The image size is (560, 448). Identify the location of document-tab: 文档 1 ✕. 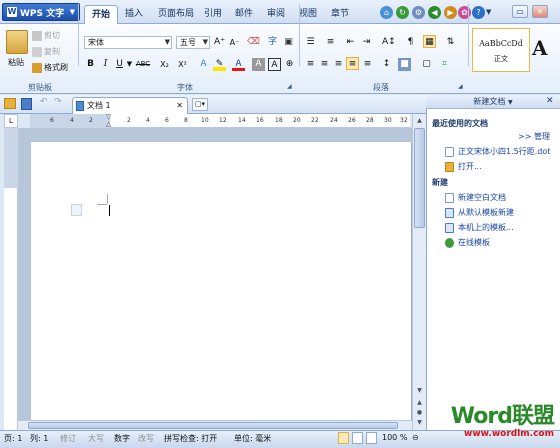
(130, 105).